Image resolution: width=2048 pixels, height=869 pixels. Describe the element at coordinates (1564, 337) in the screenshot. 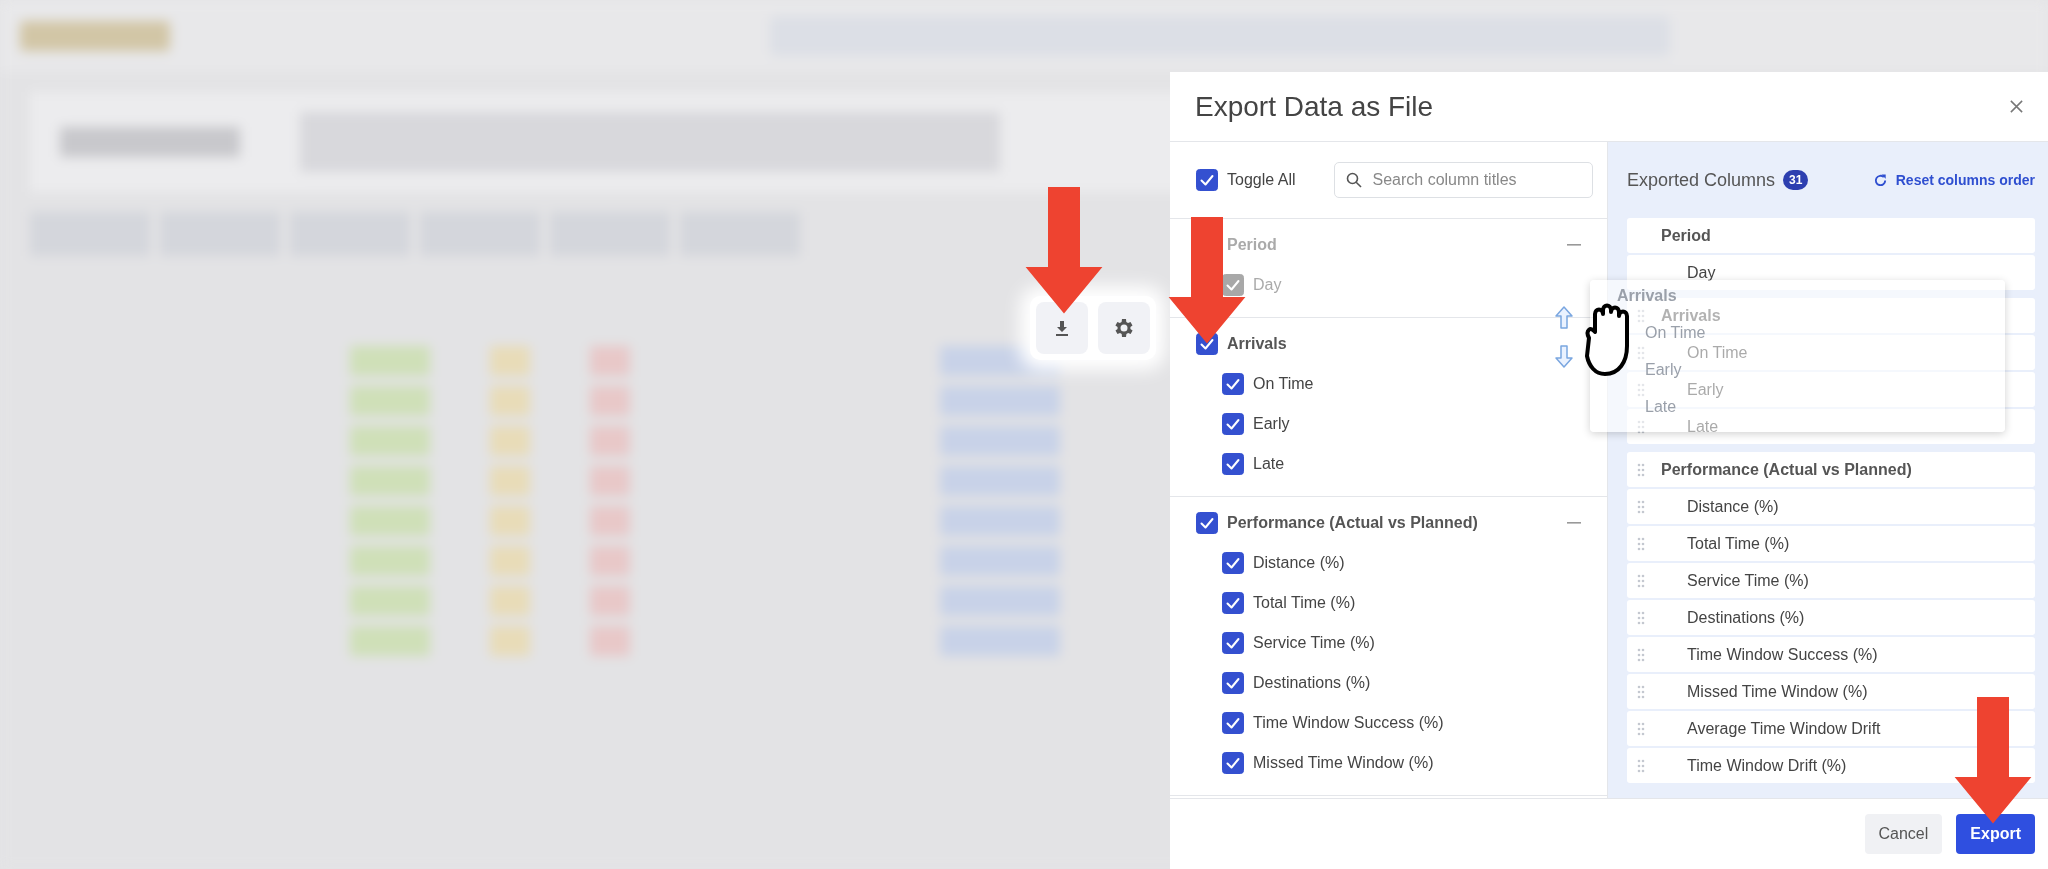

I see `sort-arrows-icon` at that location.